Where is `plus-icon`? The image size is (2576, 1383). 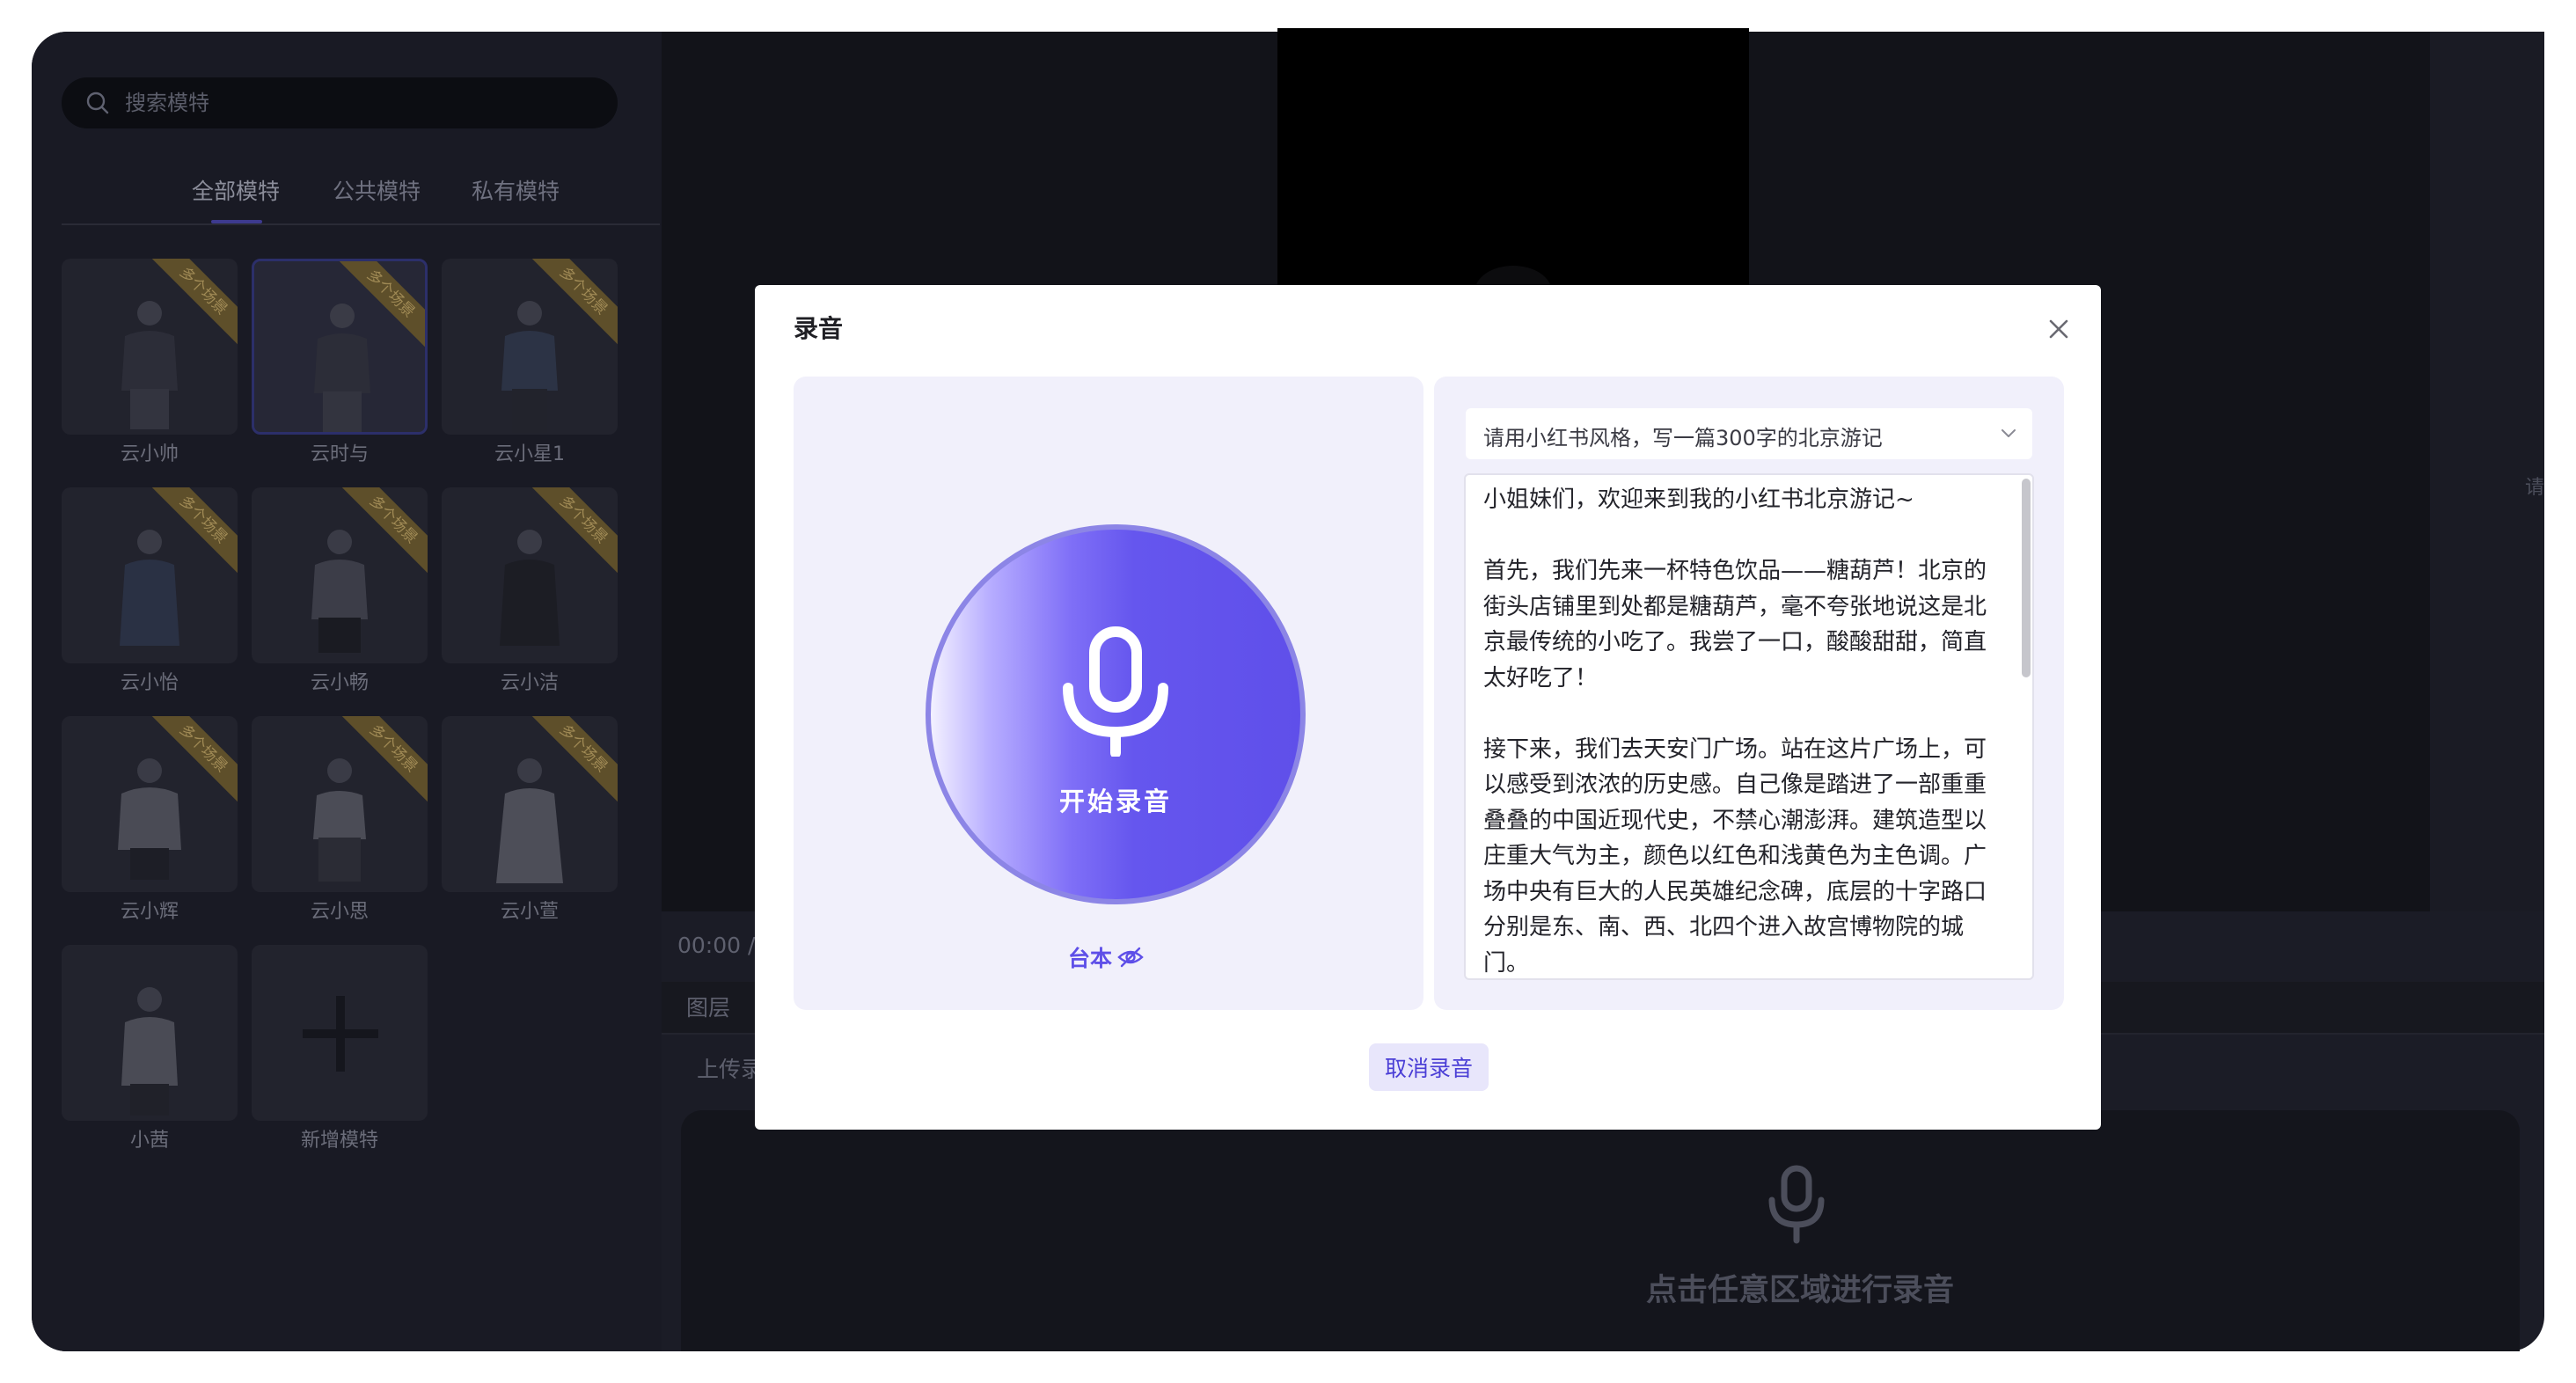
plus-icon is located at coordinates (340, 1034).